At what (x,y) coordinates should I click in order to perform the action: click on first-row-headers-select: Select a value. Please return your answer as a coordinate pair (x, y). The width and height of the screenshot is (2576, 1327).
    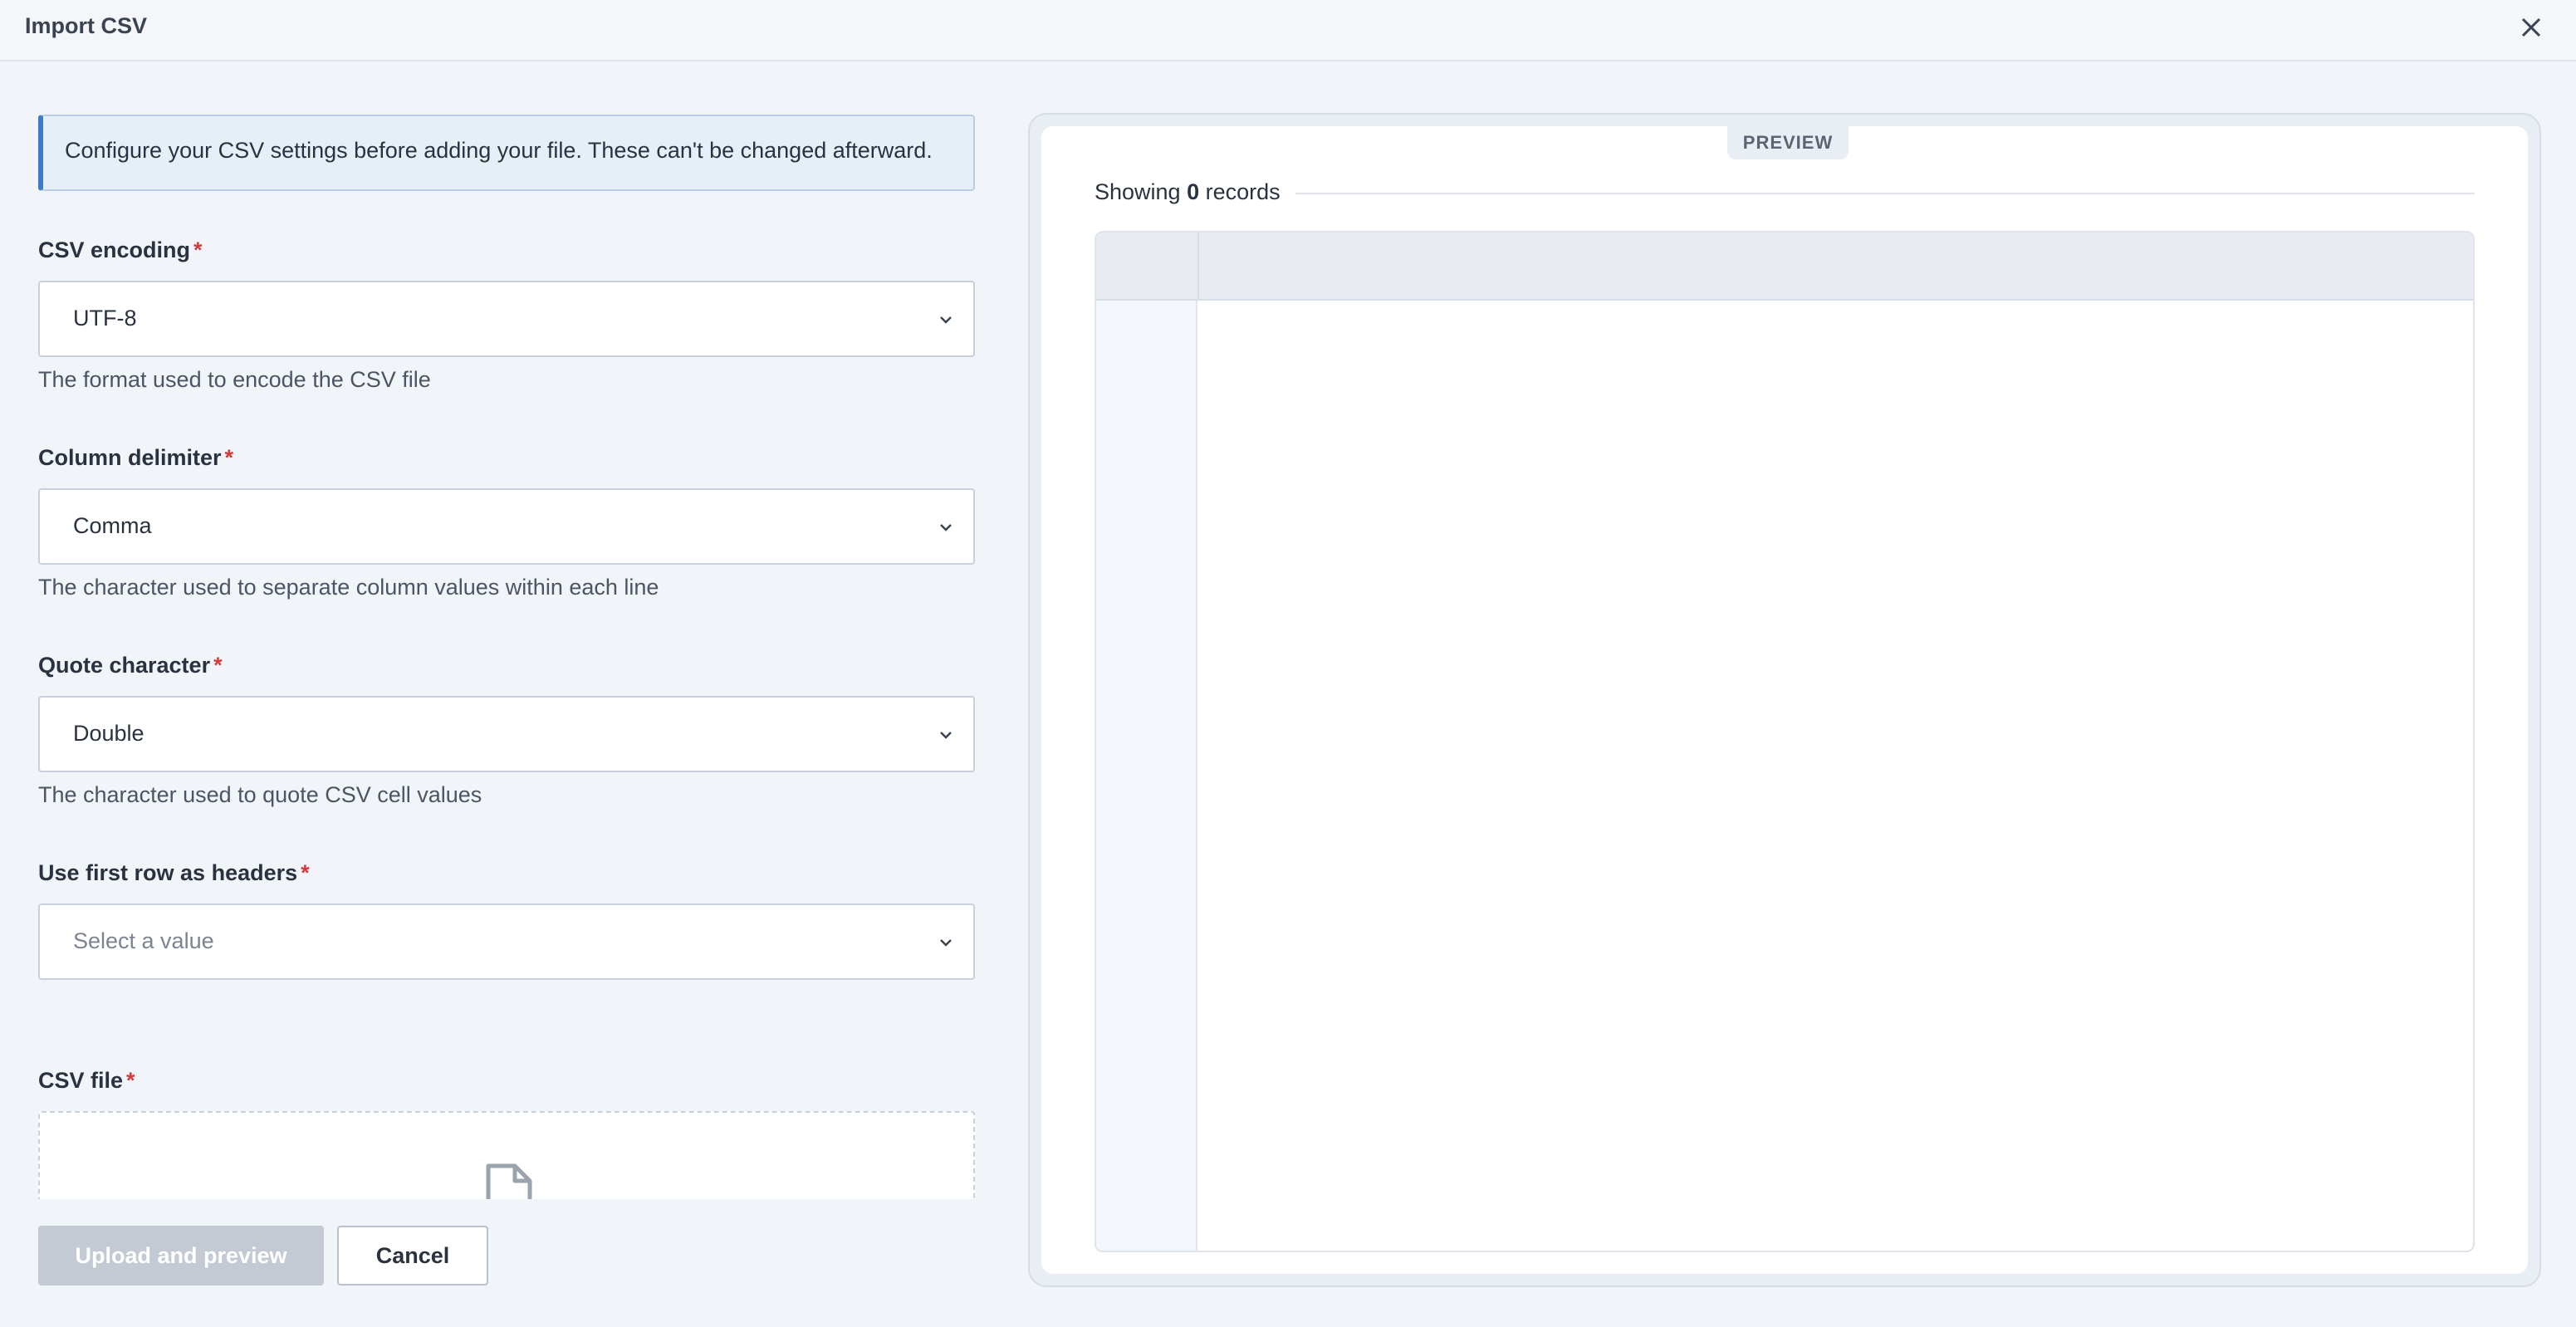
    Looking at the image, I should click on (507, 941).